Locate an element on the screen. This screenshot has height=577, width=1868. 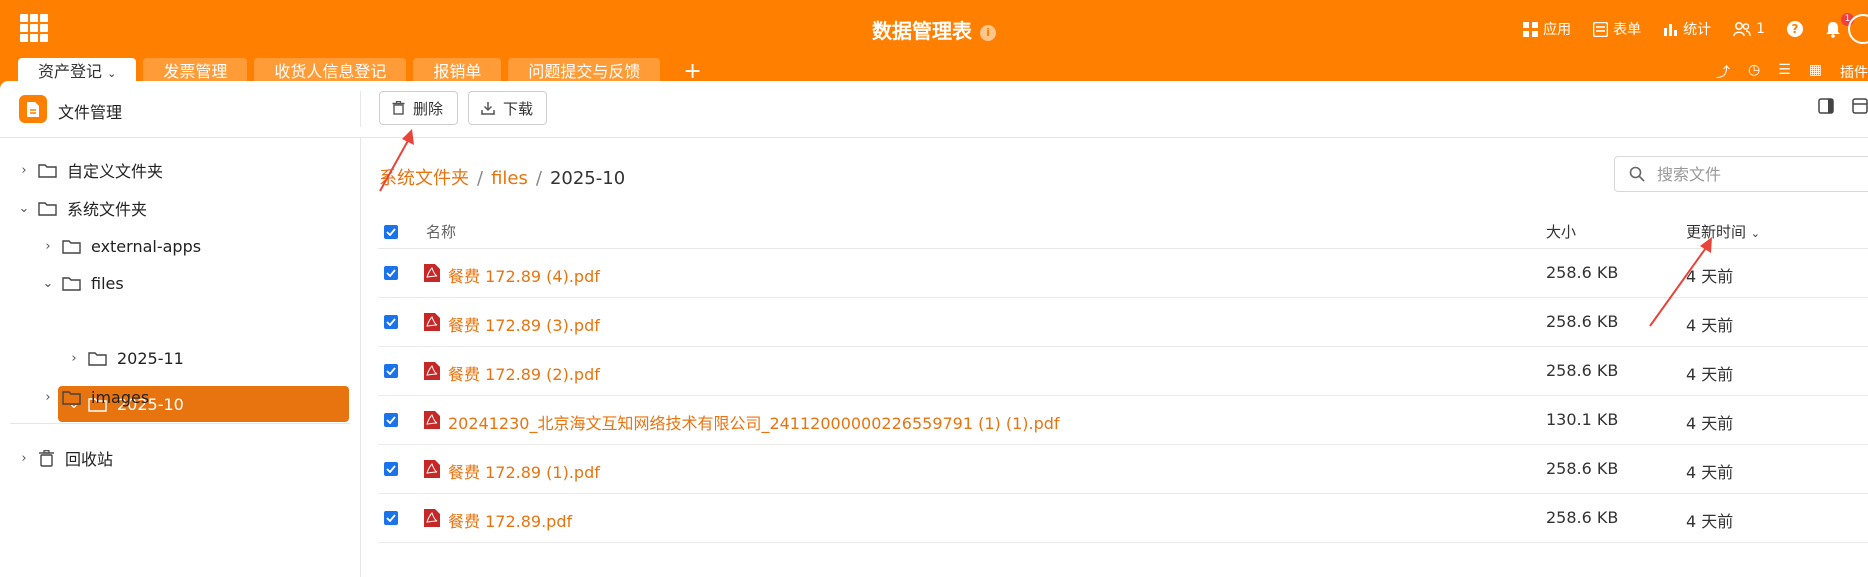
help-button: ? is located at coordinates (1795, 29).